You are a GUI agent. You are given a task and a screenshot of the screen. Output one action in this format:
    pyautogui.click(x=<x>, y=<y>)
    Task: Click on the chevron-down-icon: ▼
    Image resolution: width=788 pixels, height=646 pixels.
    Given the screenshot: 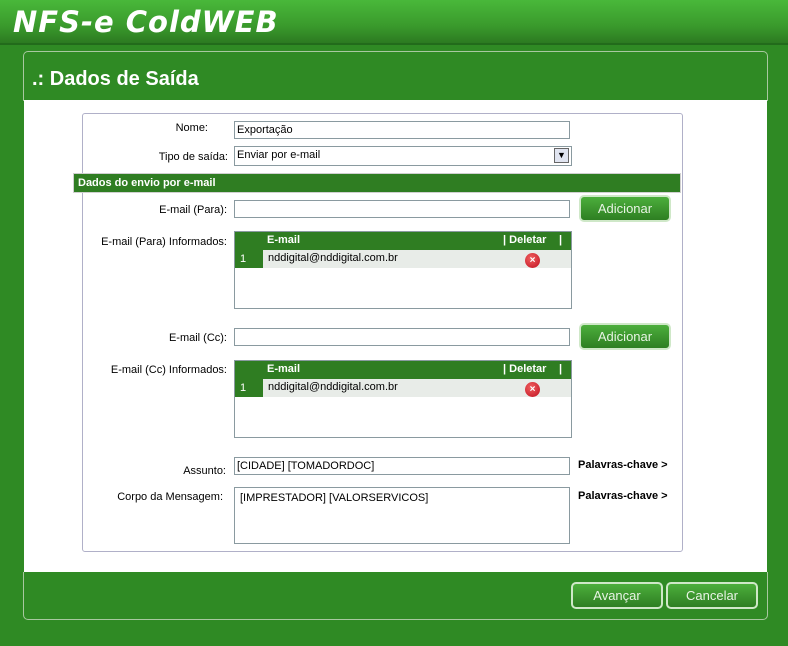 What is the action you would take?
    pyautogui.click(x=561, y=155)
    